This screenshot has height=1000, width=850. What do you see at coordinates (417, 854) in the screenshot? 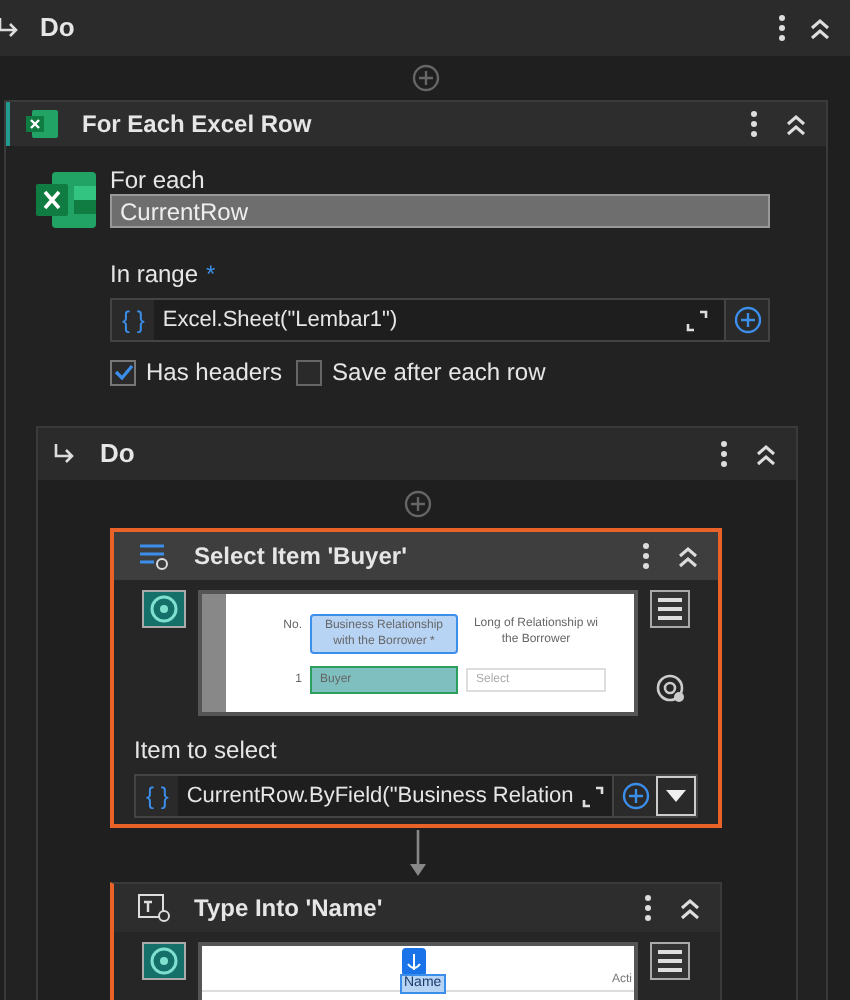
I see `connector-arrow` at bounding box center [417, 854].